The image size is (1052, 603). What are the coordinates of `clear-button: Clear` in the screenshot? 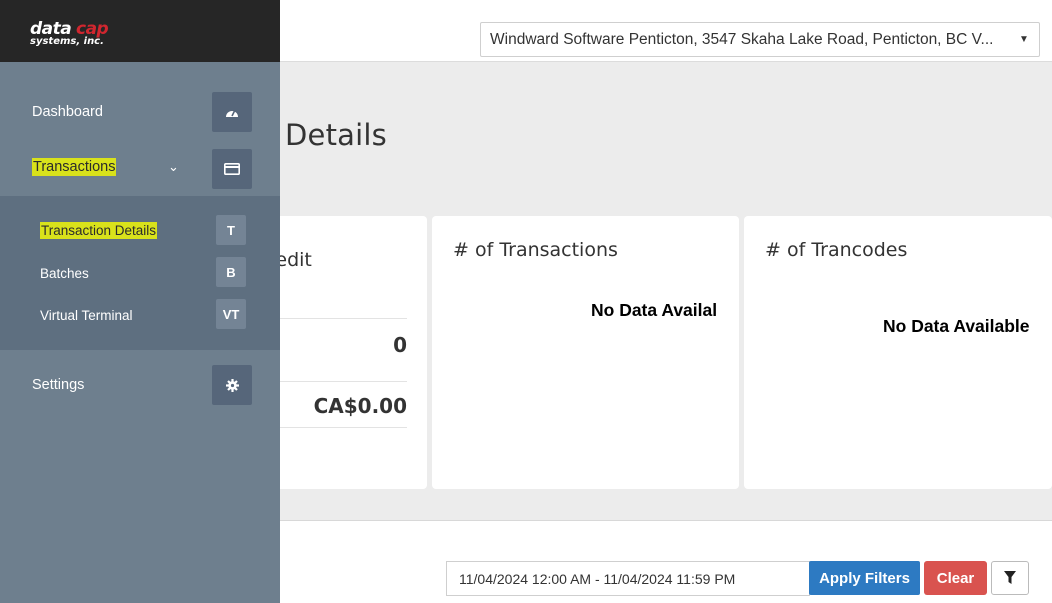 It's located at (955, 578).